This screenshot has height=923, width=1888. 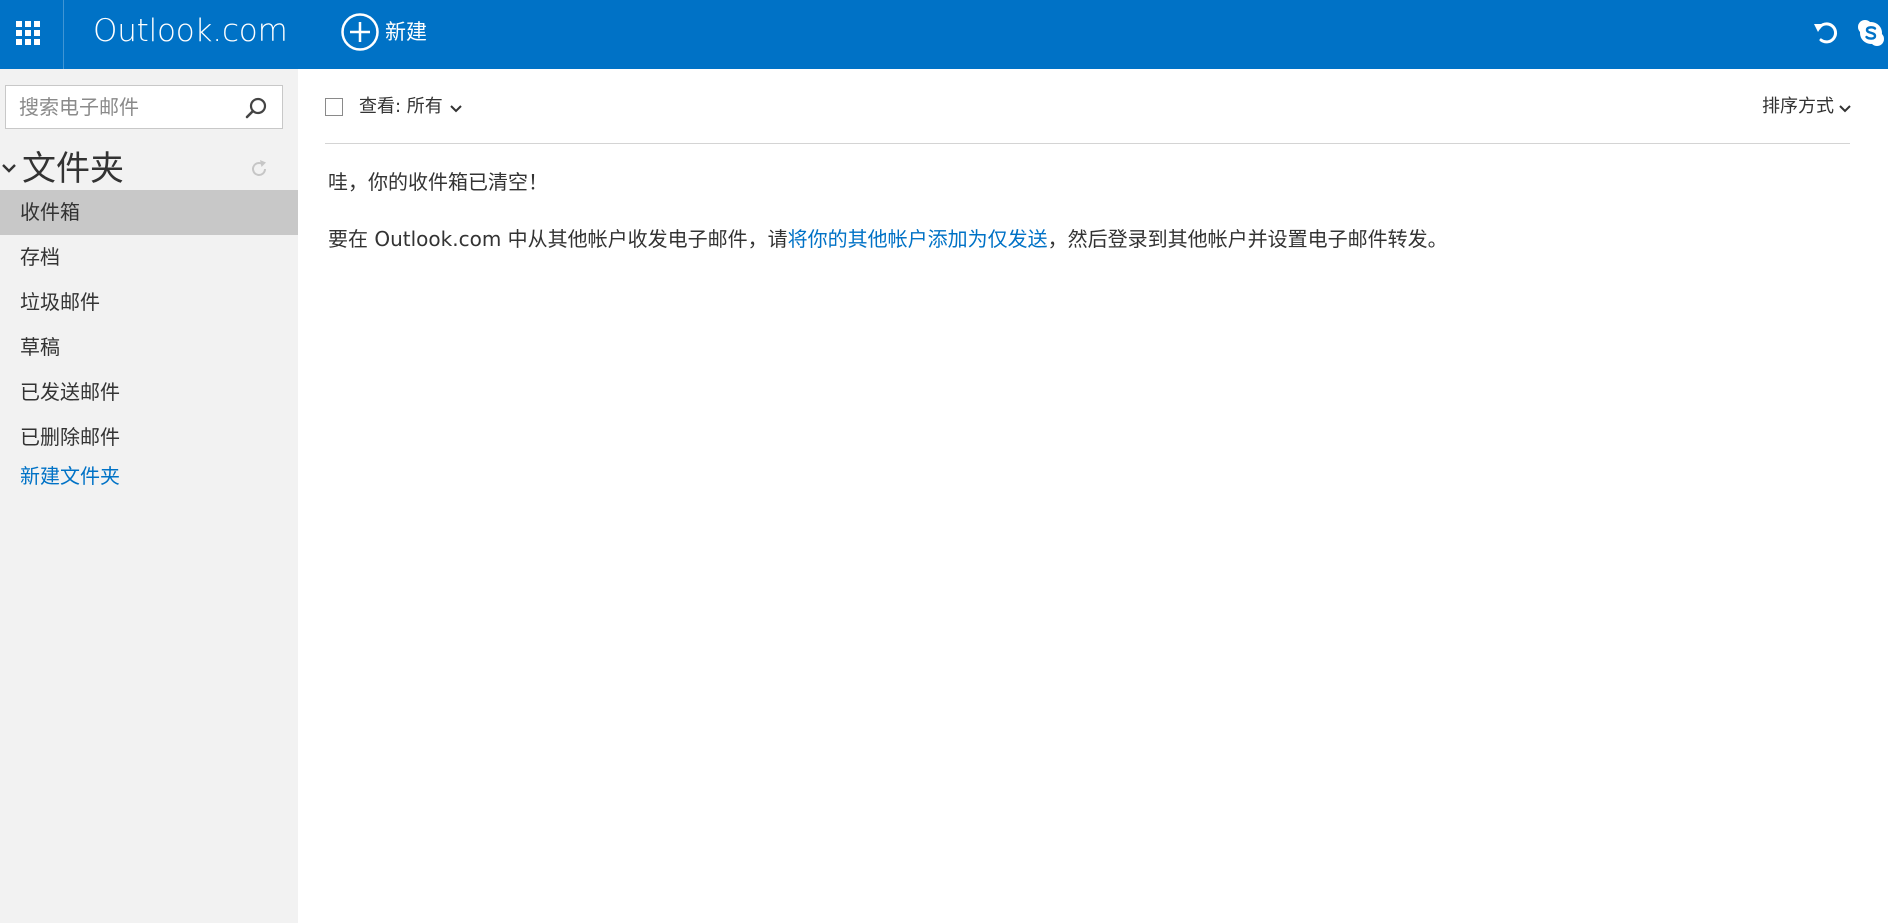 I want to click on folder-list: 收件箱 存档 垃圾邮件 草稿 已发送邮件 已删除邮件, so click(x=149, y=325).